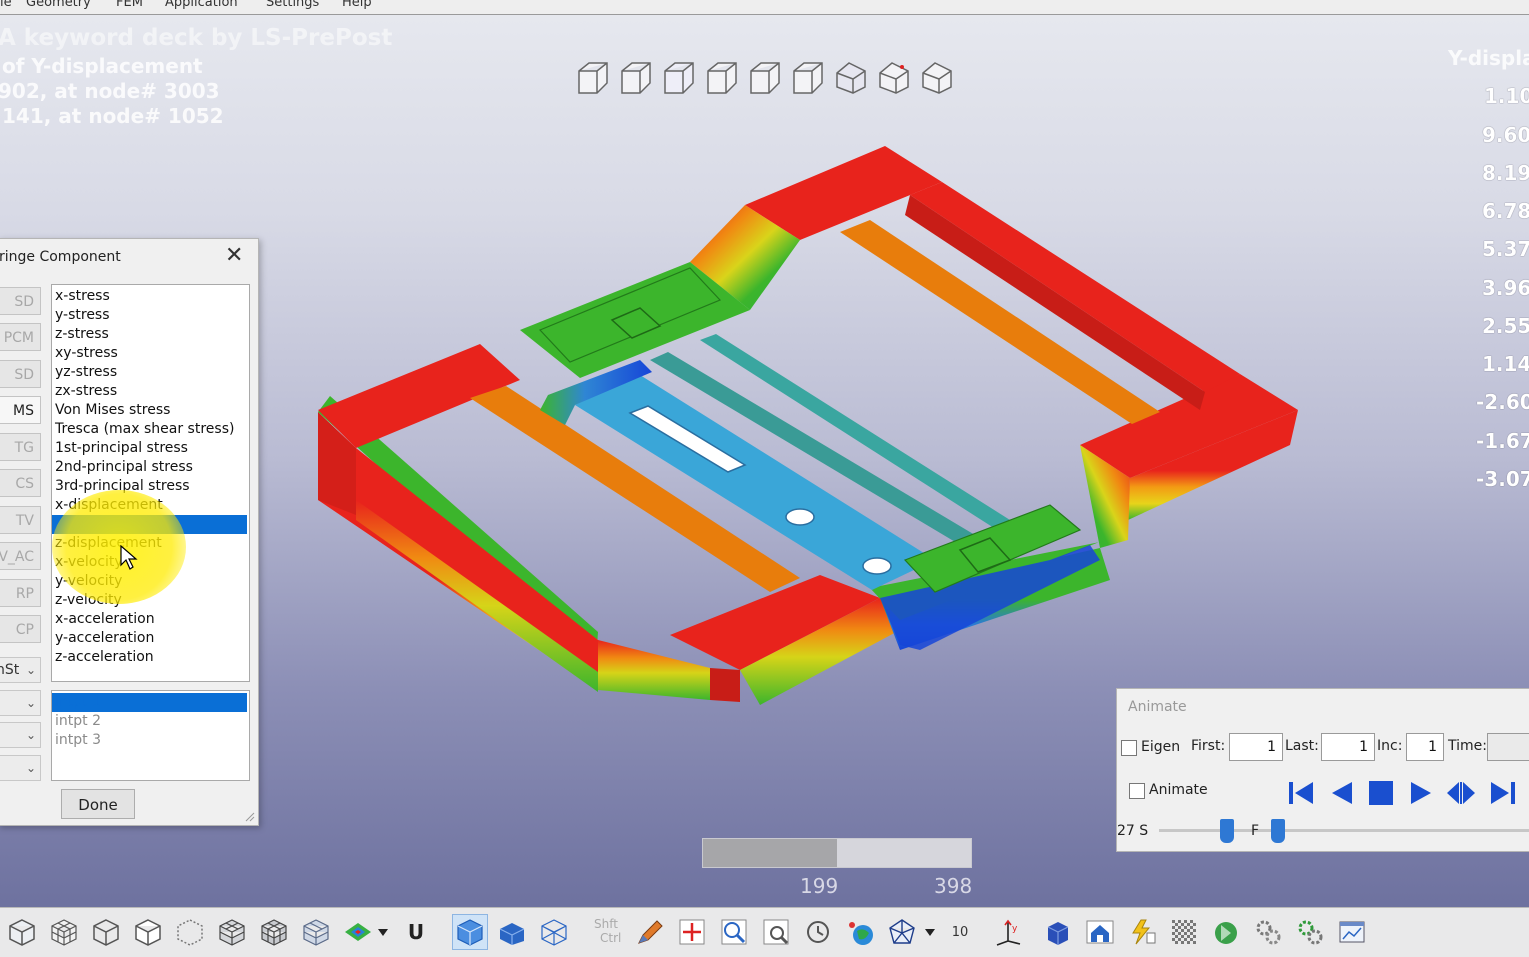 The height and width of the screenshot is (957, 1529). Describe the element at coordinates (150, 657) in the screenshot. I see `list-item: z-acceleration` at that location.